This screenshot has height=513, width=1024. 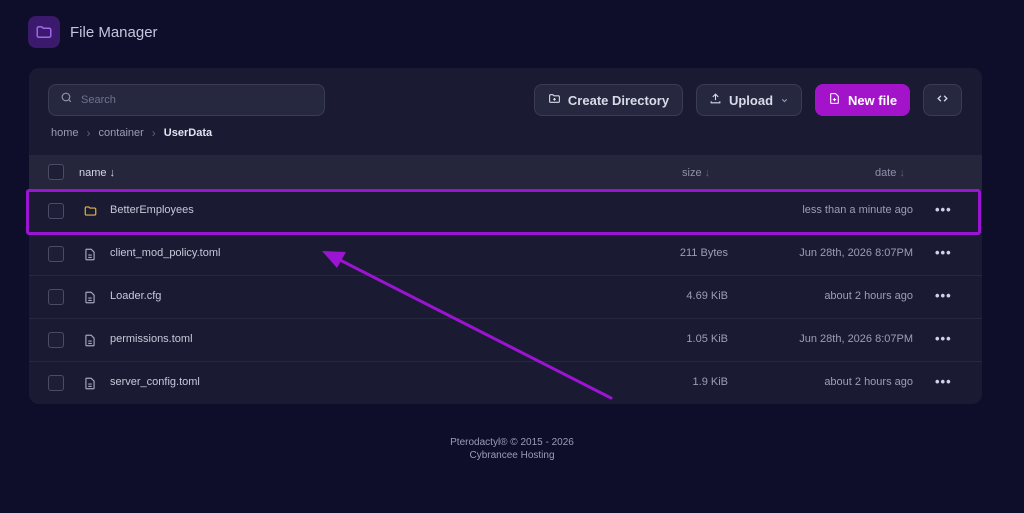 What do you see at coordinates (618, 100) in the screenshot?
I see `create-directory-label: Create Directory` at bounding box center [618, 100].